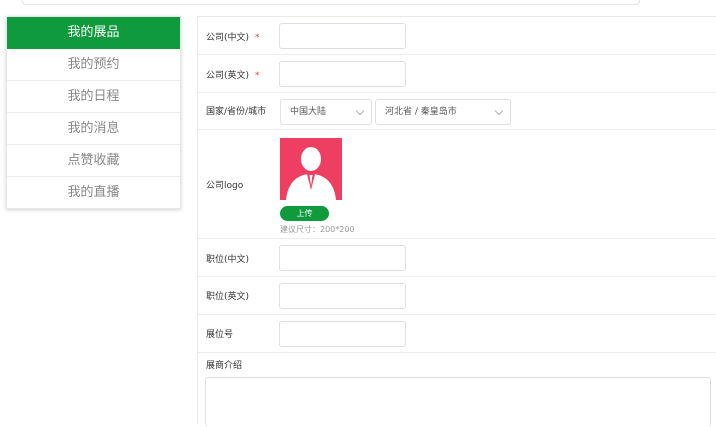  What do you see at coordinates (342, 36) in the screenshot?
I see `company-cn-input` at bounding box center [342, 36].